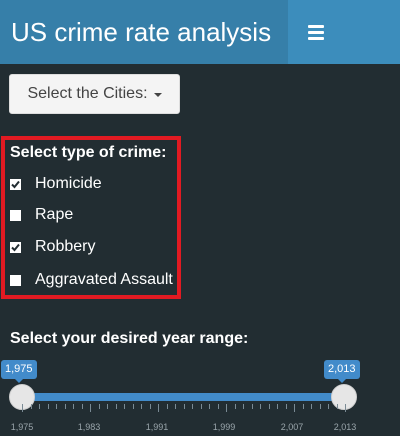 The image size is (400, 436). I want to click on app-header: US crime rate analysis, so click(200, 32).